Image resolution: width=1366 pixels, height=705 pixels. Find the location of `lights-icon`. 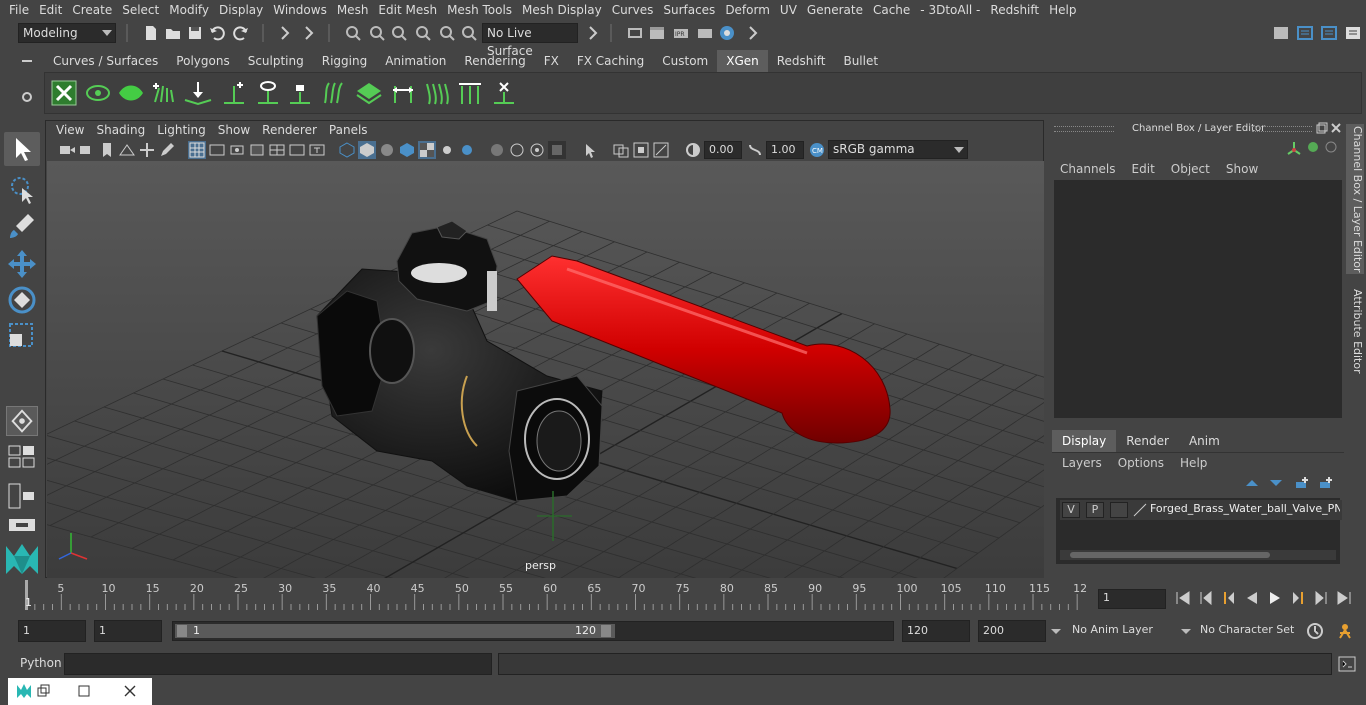

lights-icon is located at coordinates (447, 150).